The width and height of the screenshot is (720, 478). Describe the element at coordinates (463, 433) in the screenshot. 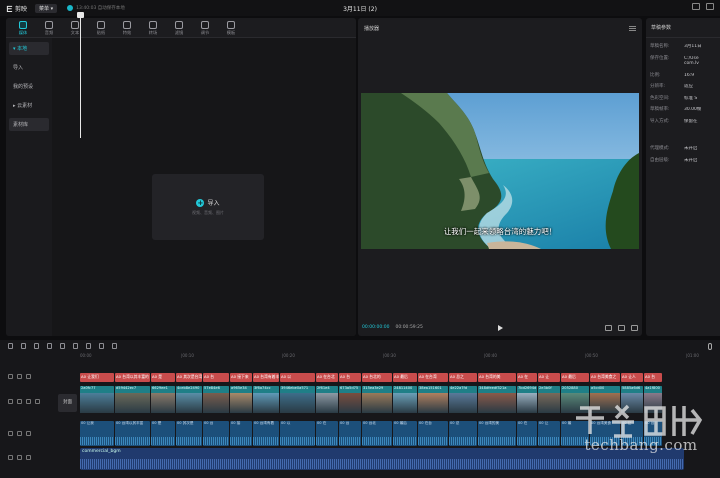

I see `audio-clip: 00 总` at that location.